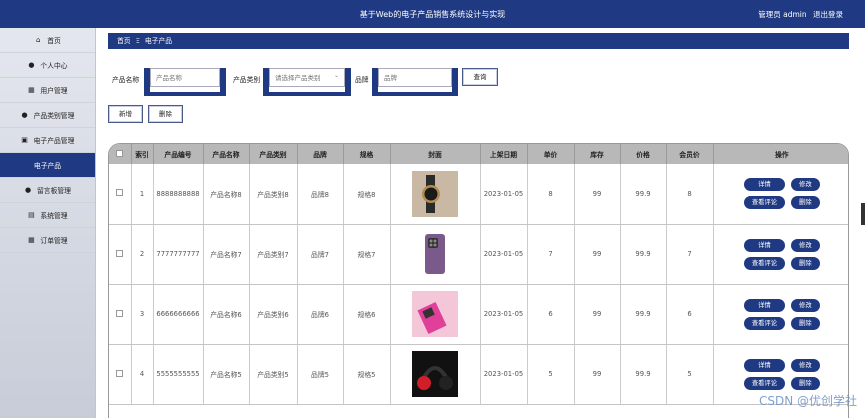  I want to click on col-header: 库存, so click(597, 154).